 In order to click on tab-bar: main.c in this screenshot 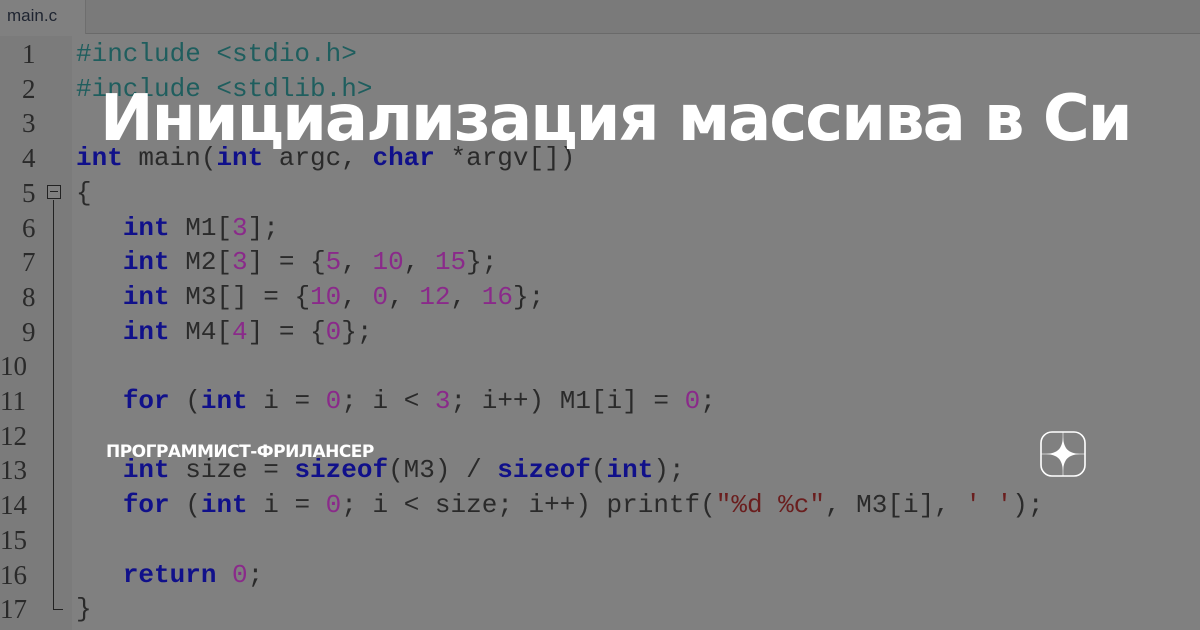, I will do `click(600, 17)`.